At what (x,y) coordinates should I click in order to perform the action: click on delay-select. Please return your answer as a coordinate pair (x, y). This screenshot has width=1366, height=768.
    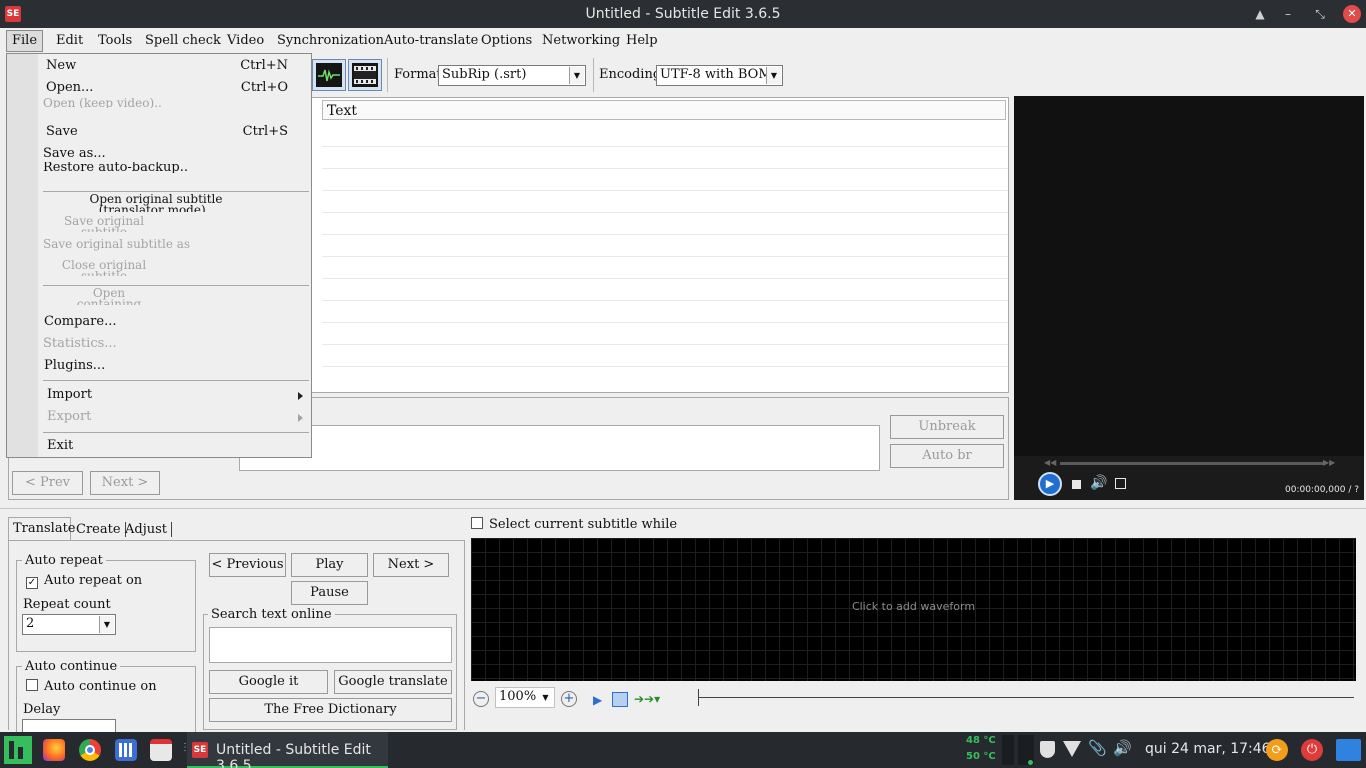
    Looking at the image, I should click on (69, 725).